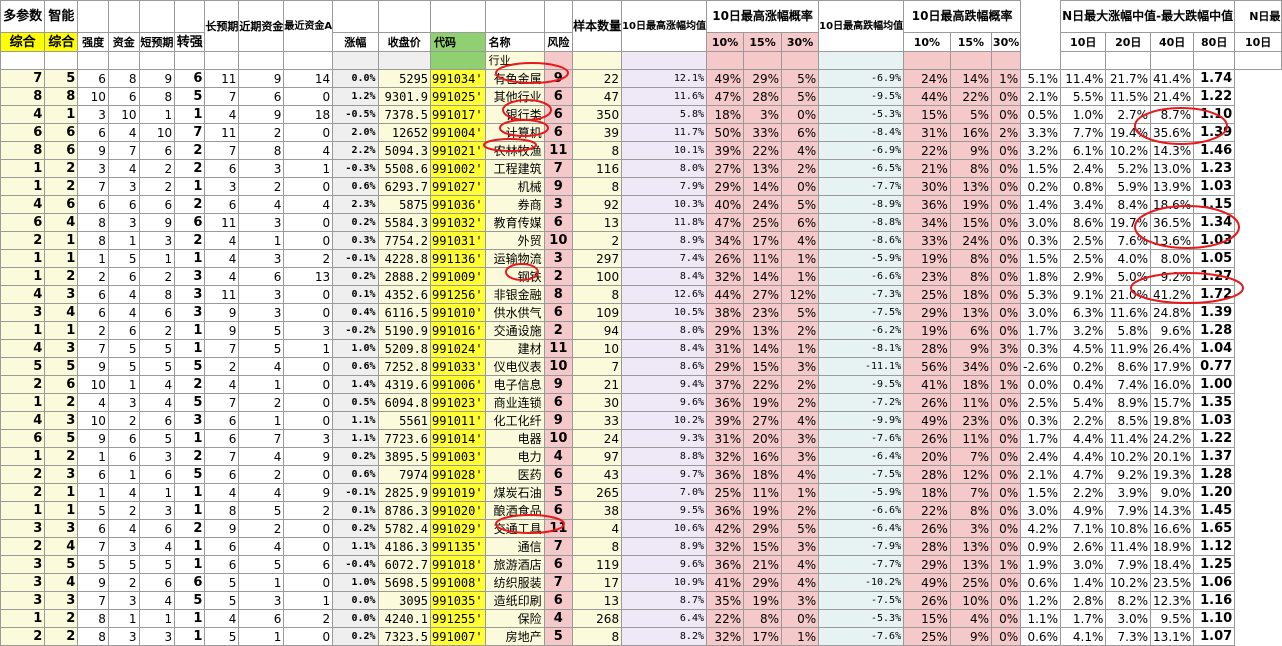 This screenshot has width=1282, height=646. Describe the element at coordinates (157, 78) in the screenshot. I see `cell-e: 9` at that location.